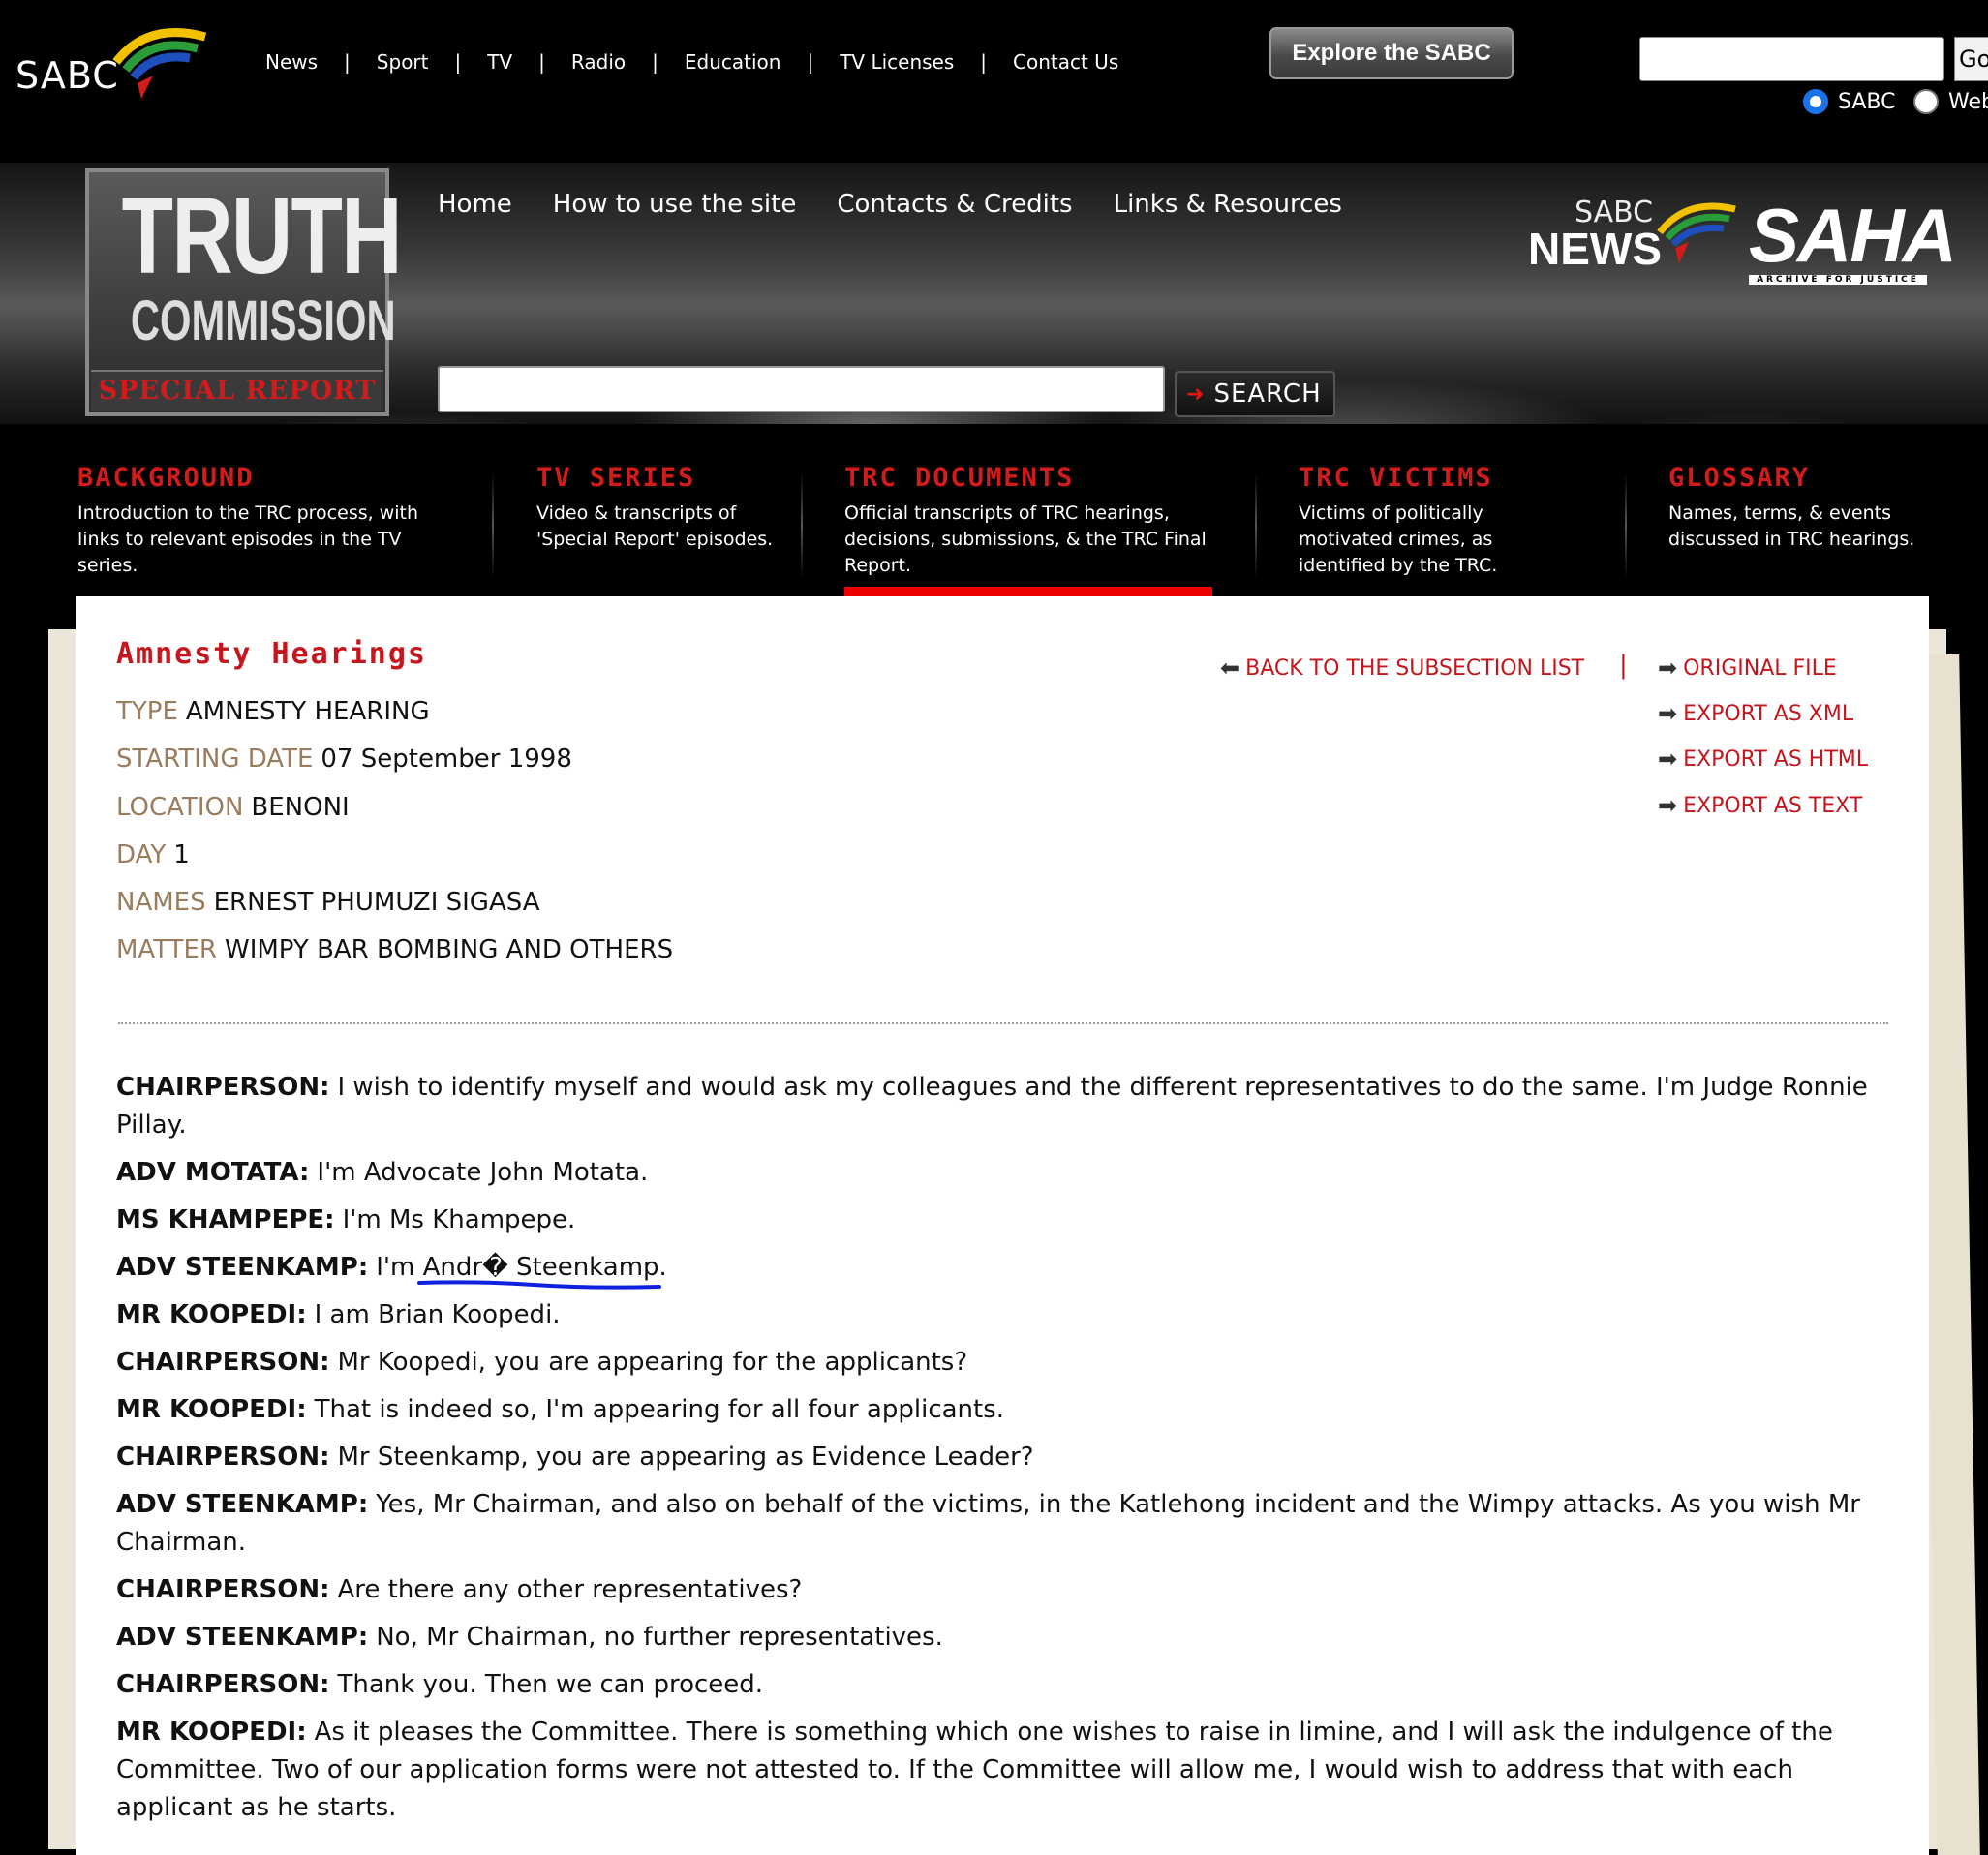 This screenshot has height=1855, width=1988. Describe the element at coordinates (273, 711) in the screenshot. I see `meta-type: TYPE AMNESTY HEARING` at that location.